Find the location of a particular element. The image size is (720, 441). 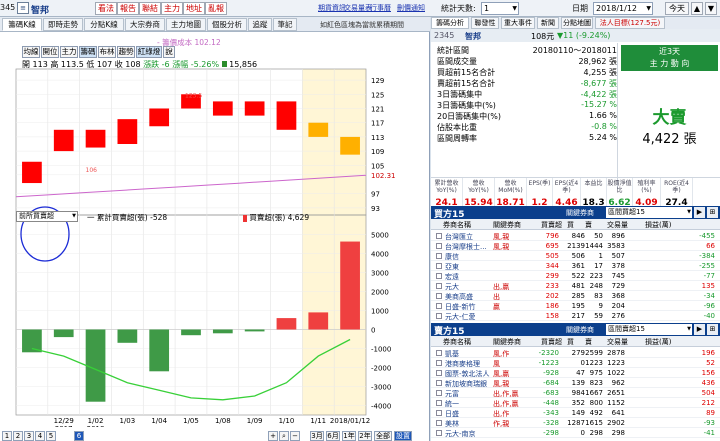

stock-lookup-icon: ≡ is located at coordinates (23, 8).